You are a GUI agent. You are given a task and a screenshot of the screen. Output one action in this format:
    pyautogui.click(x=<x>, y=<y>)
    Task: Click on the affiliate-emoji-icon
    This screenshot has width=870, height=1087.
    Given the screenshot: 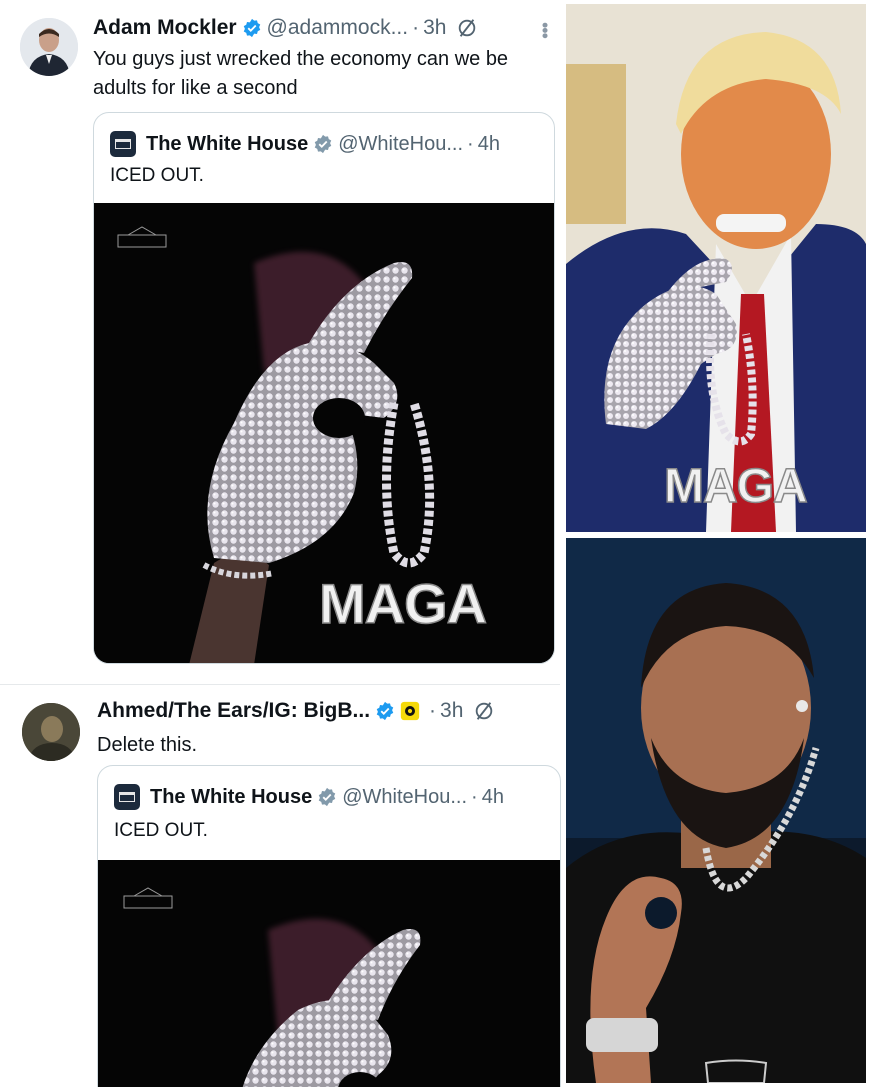 What is the action you would take?
    pyautogui.click(x=410, y=711)
    